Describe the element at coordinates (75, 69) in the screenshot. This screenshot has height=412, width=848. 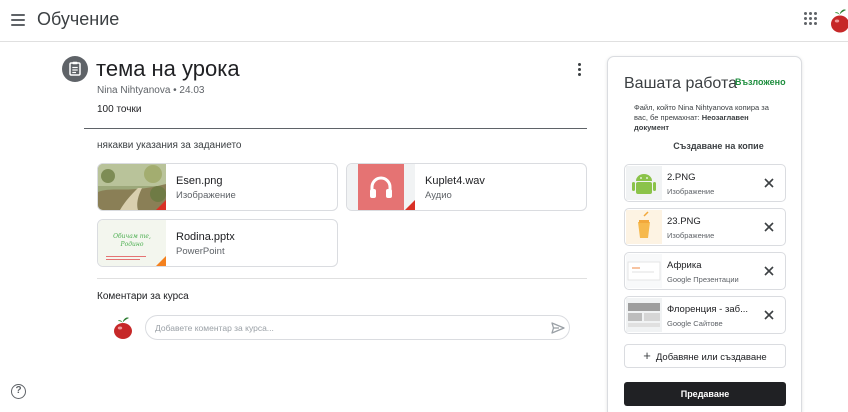
I see `assignment-icon` at that location.